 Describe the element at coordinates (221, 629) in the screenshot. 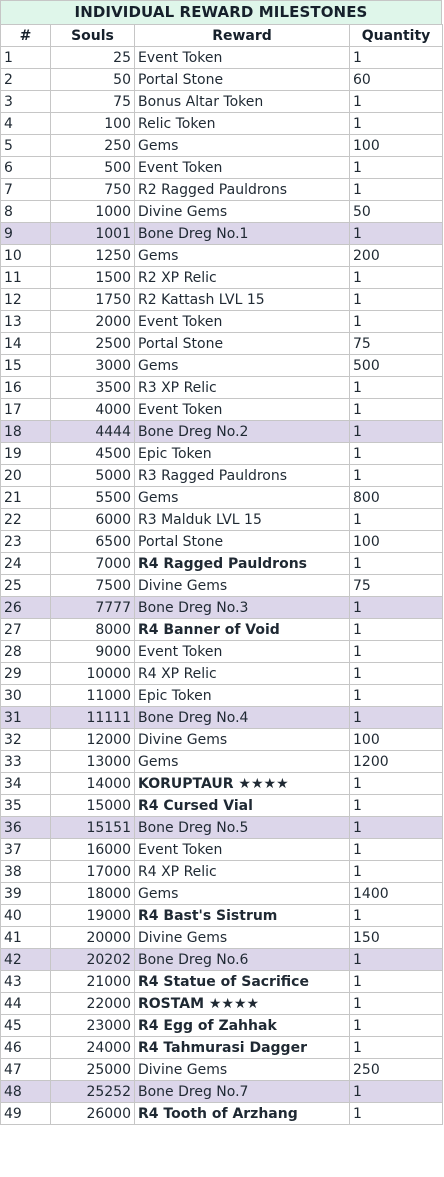

I see `table-row: 27 8000 R4 Banner of Void 1` at that location.